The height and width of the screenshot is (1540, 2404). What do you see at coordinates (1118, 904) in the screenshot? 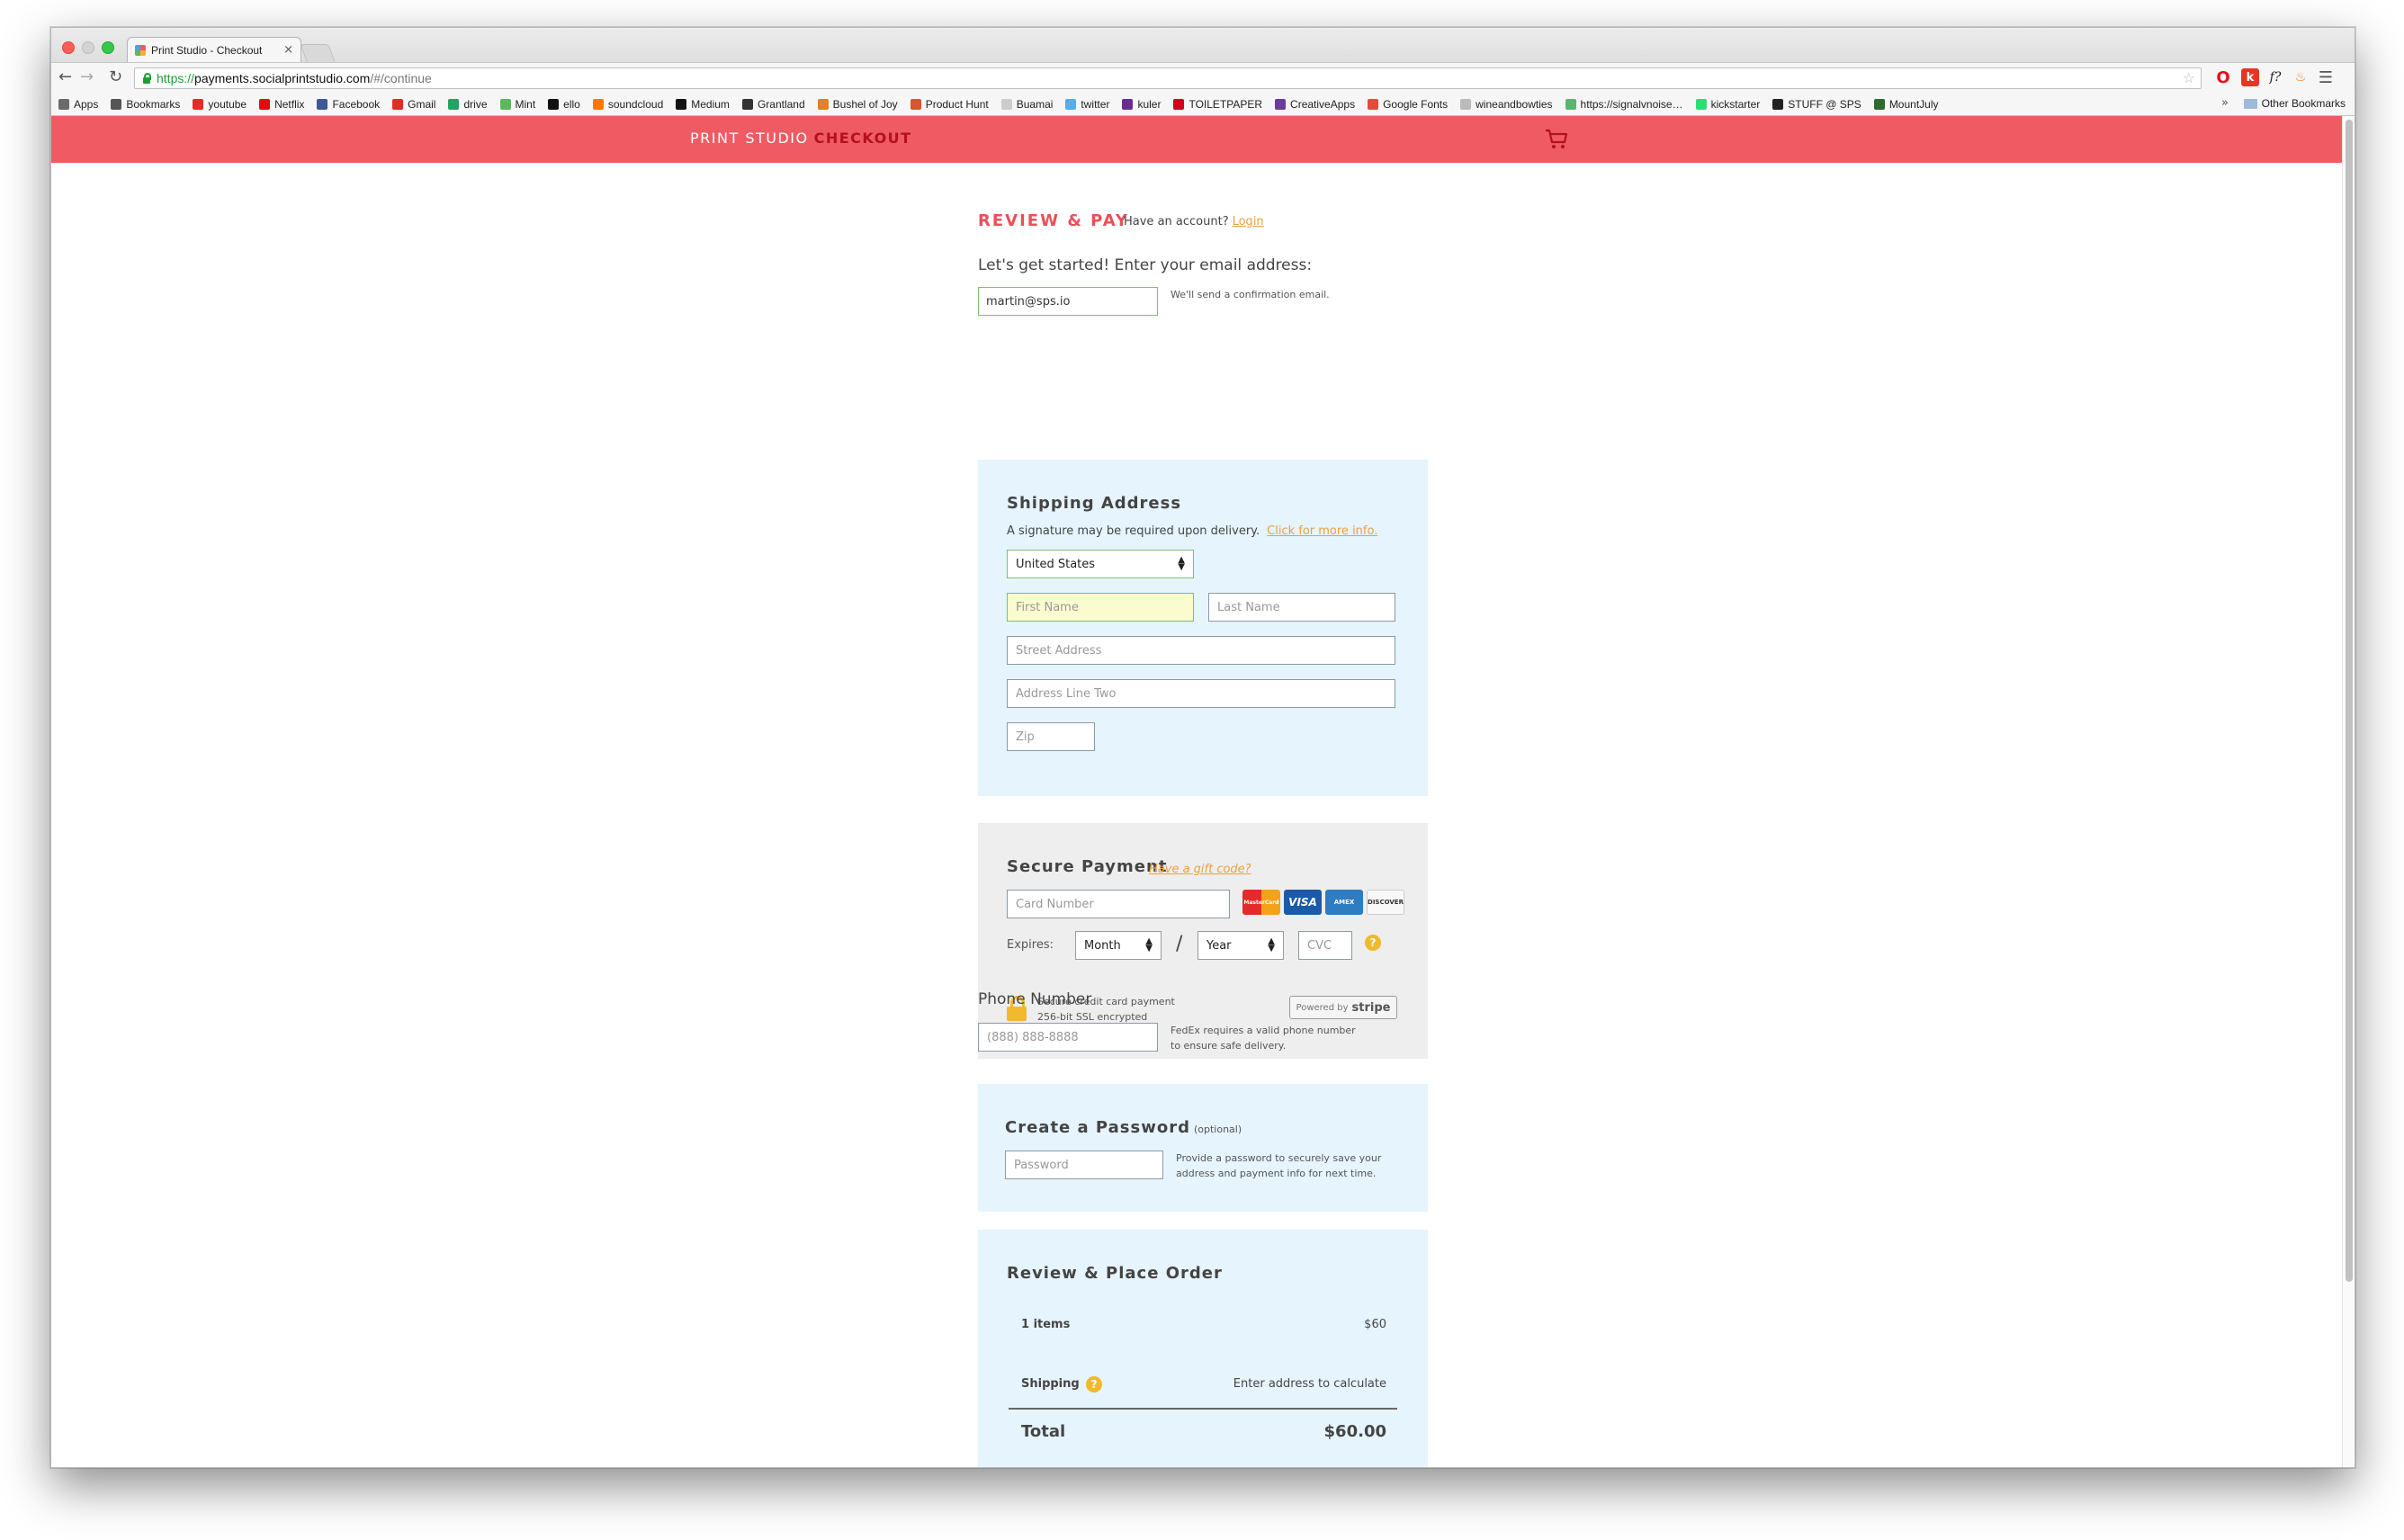
I see `card-number-input: Card Number` at bounding box center [1118, 904].